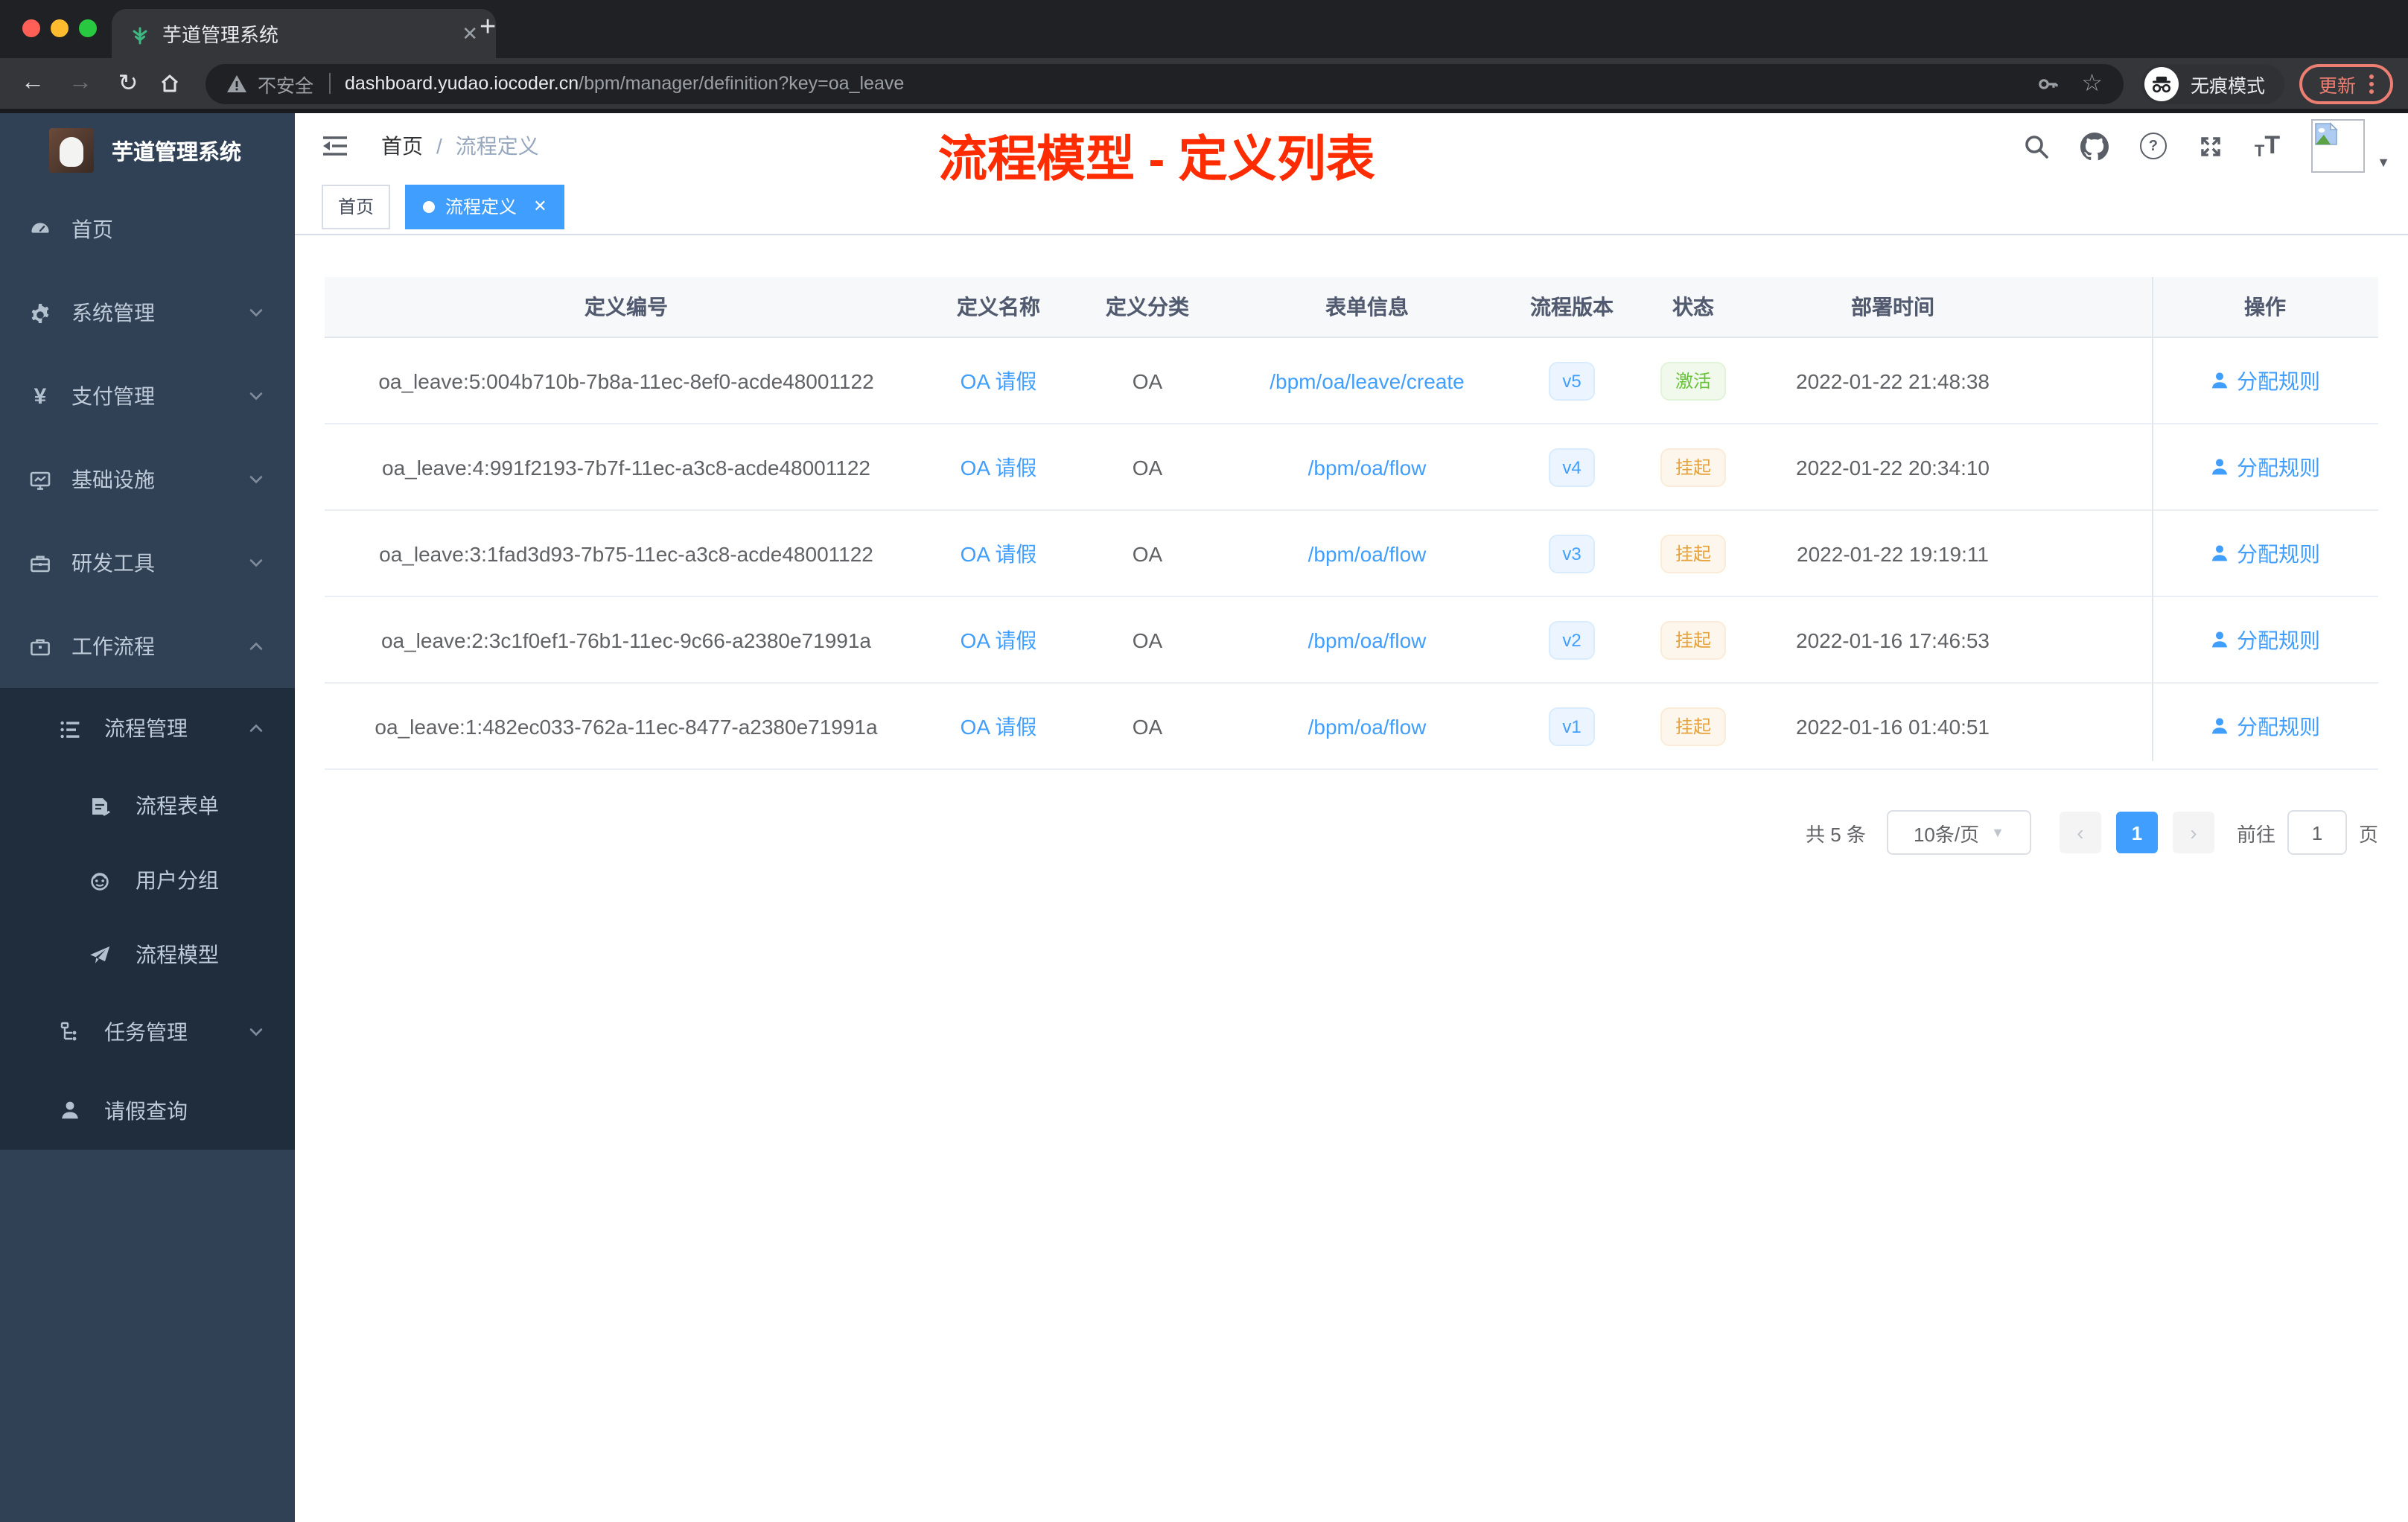 The image size is (2408, 1522). I want to click on page-size-select: 10条/页 ▼, so click(1958, 832).